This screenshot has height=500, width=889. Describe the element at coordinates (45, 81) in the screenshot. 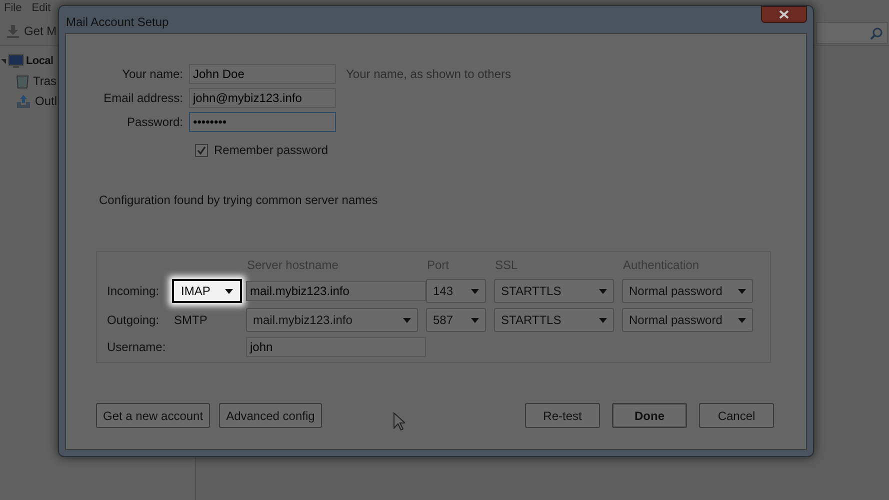

I see `folder-label: Tras` at that location.